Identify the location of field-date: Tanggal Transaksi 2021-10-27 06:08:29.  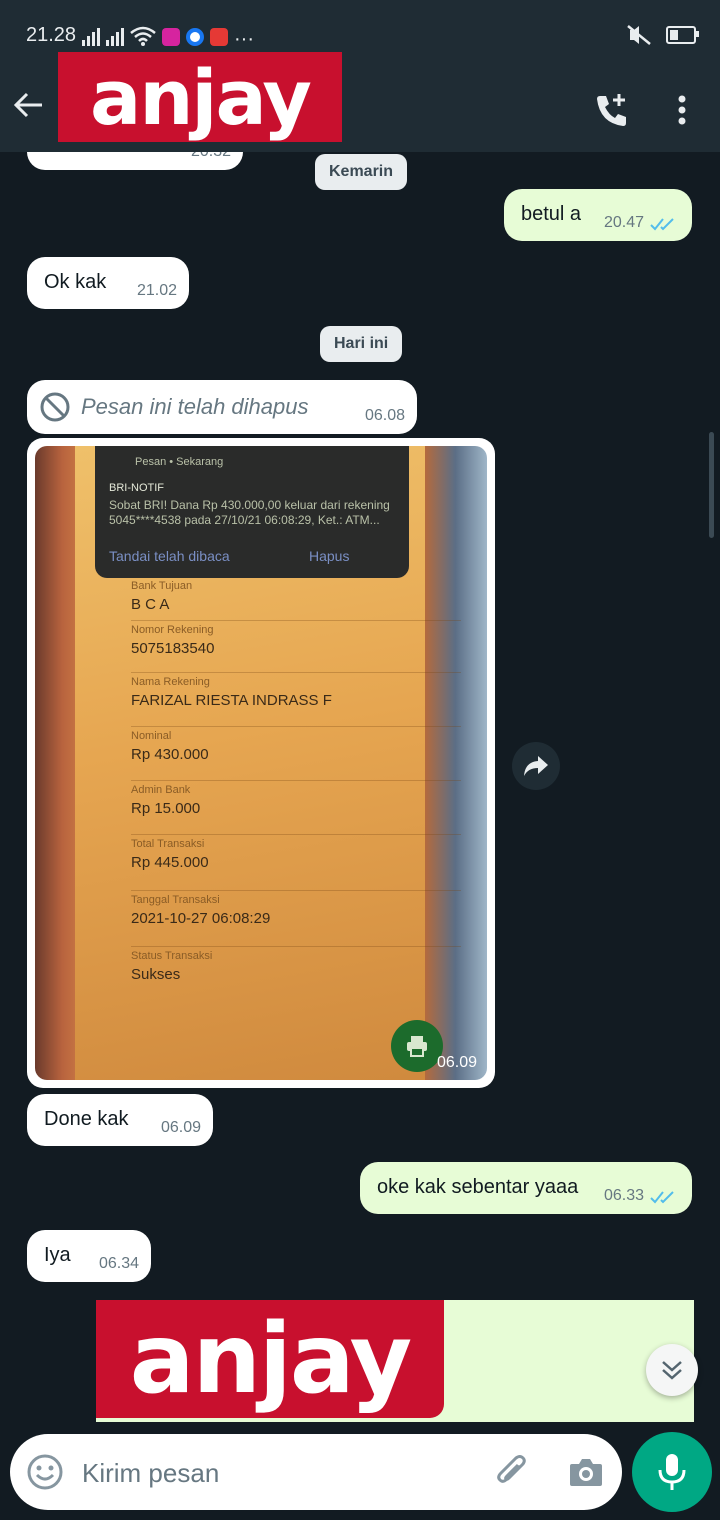
(296, 920).